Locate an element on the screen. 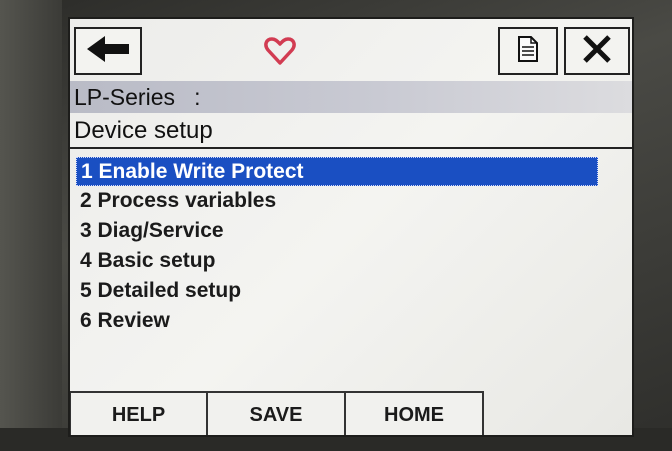 This screenshot has width=672, height=451. back-button is located at coordinates (108, 51).